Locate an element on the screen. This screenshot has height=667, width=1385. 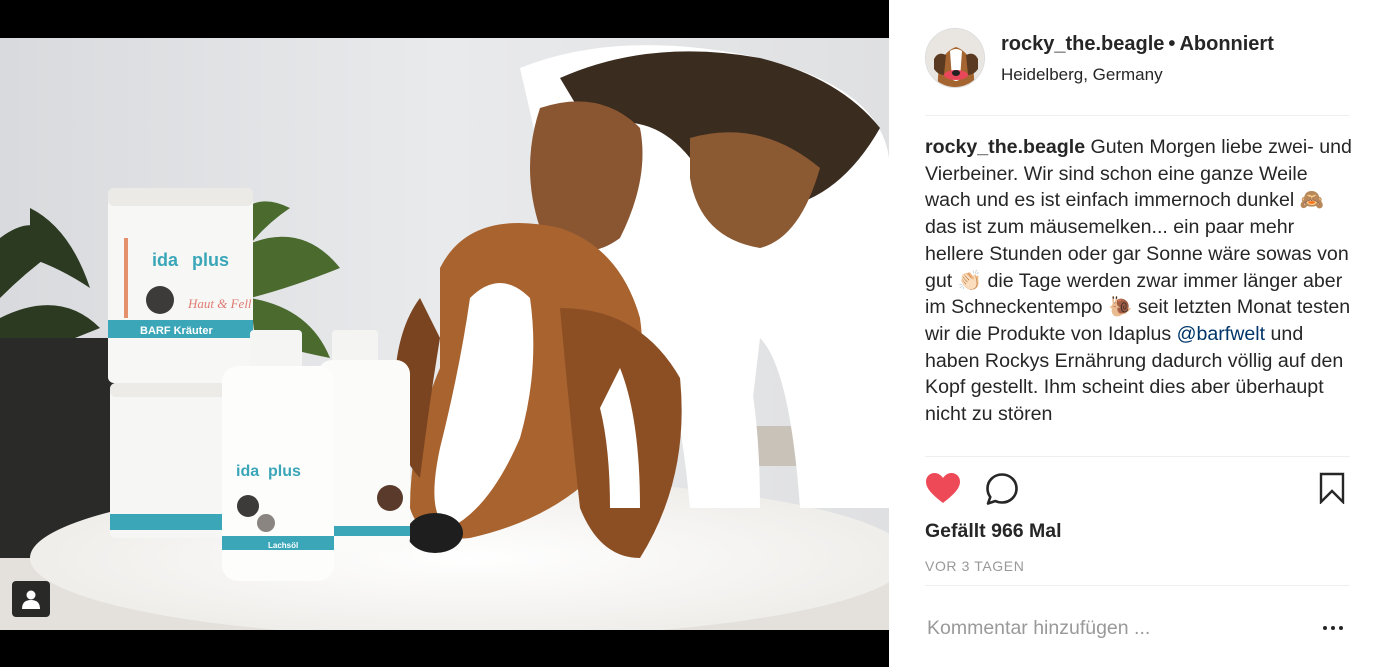
user-tag-button is located at coordinates (31, 599).